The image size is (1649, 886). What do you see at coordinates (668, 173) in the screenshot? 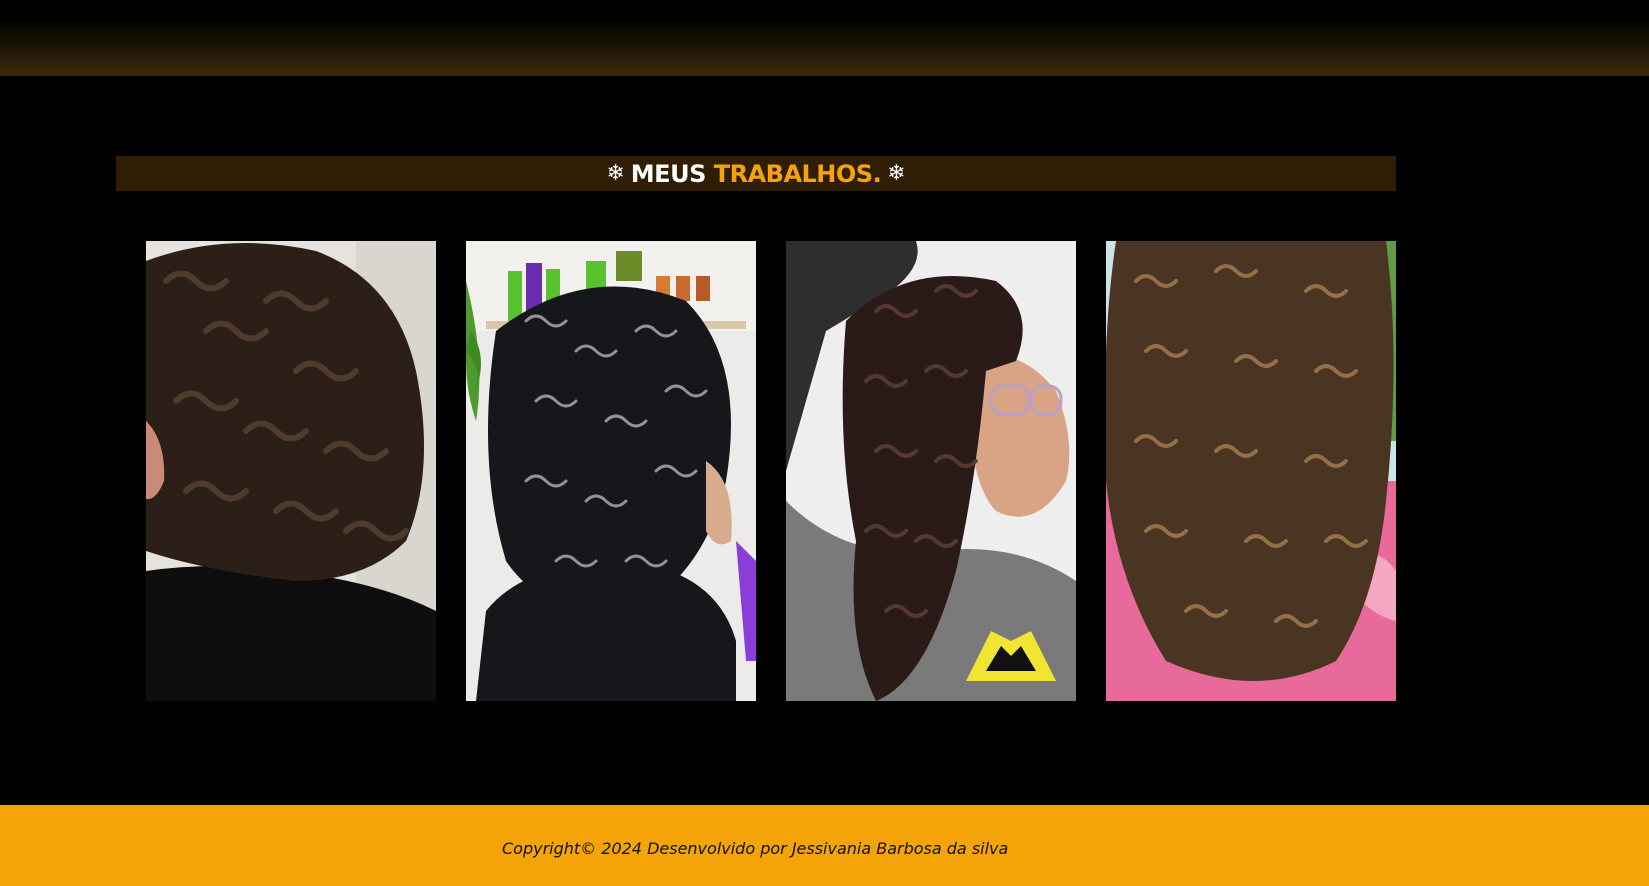
I see `section-title-main: MEUS` at bounding box center [668, 173].